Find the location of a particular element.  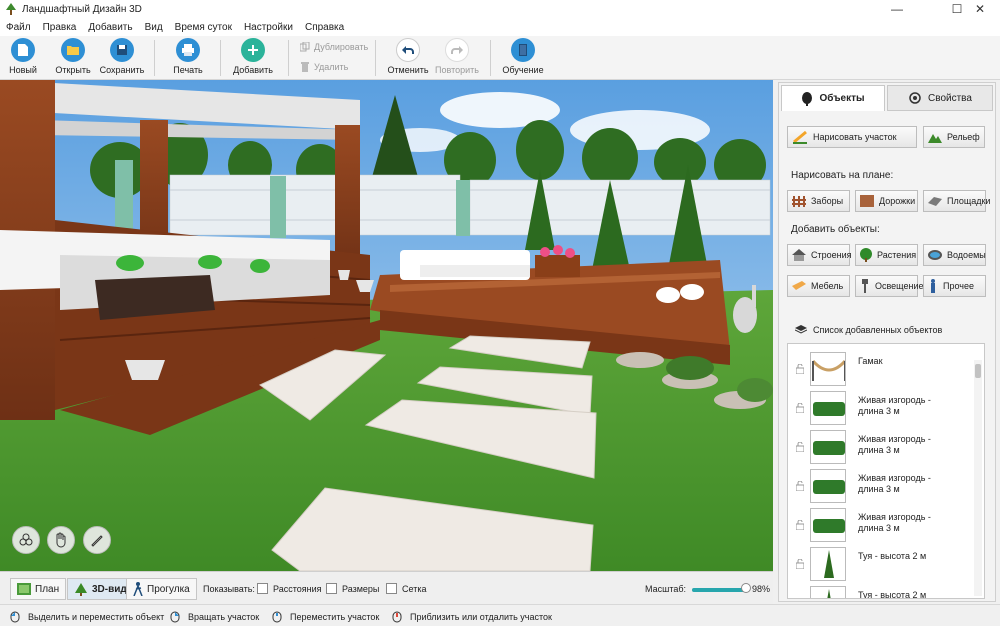

grid-checkbox: Сетка is located at coordinates (406, 588).